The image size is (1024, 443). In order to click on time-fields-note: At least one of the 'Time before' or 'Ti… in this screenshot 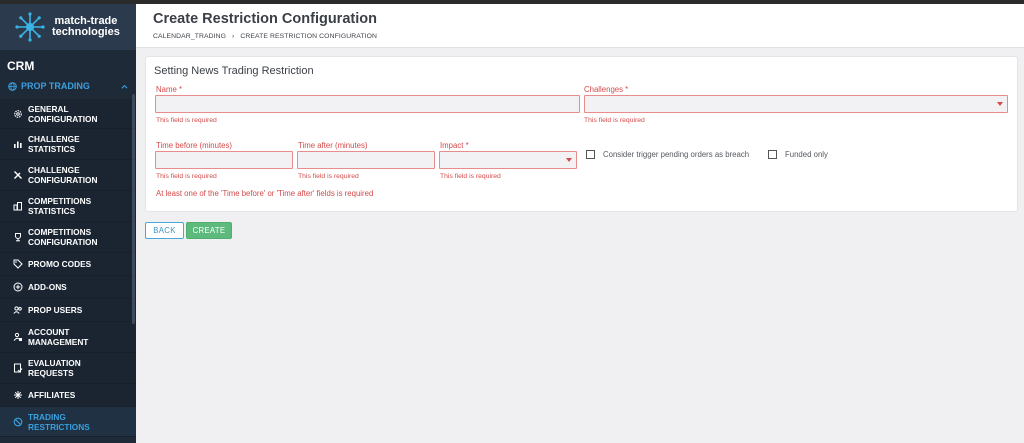, I will do `click(265, 193)`.